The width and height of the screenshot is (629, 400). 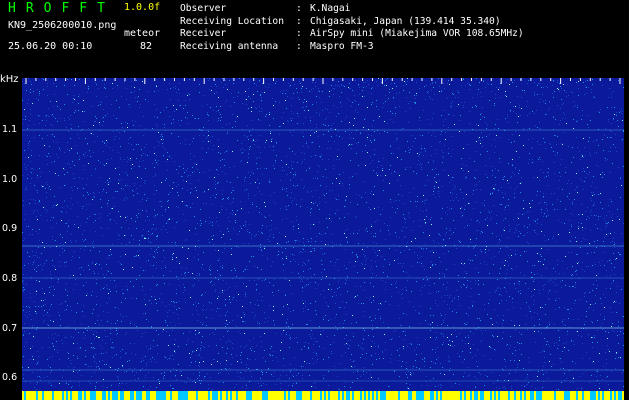 I want to click on y-tick-label: 1.1, so click(x=10, y=129).